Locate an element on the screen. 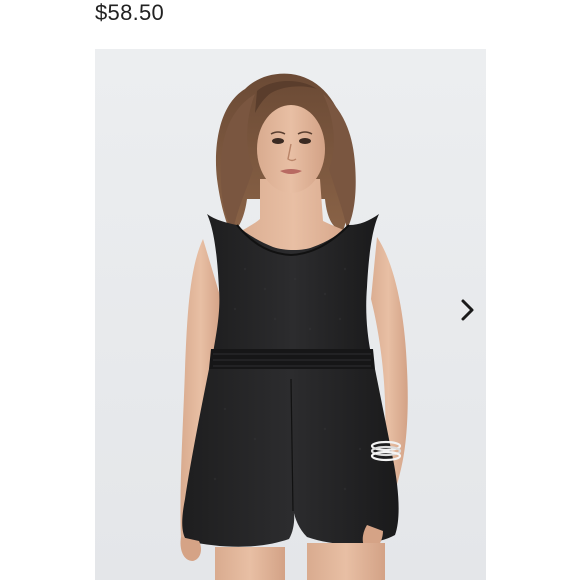 The width and height of the screenshot is (580, 580). chevron-right-icon is located at coordinates (467, 310).